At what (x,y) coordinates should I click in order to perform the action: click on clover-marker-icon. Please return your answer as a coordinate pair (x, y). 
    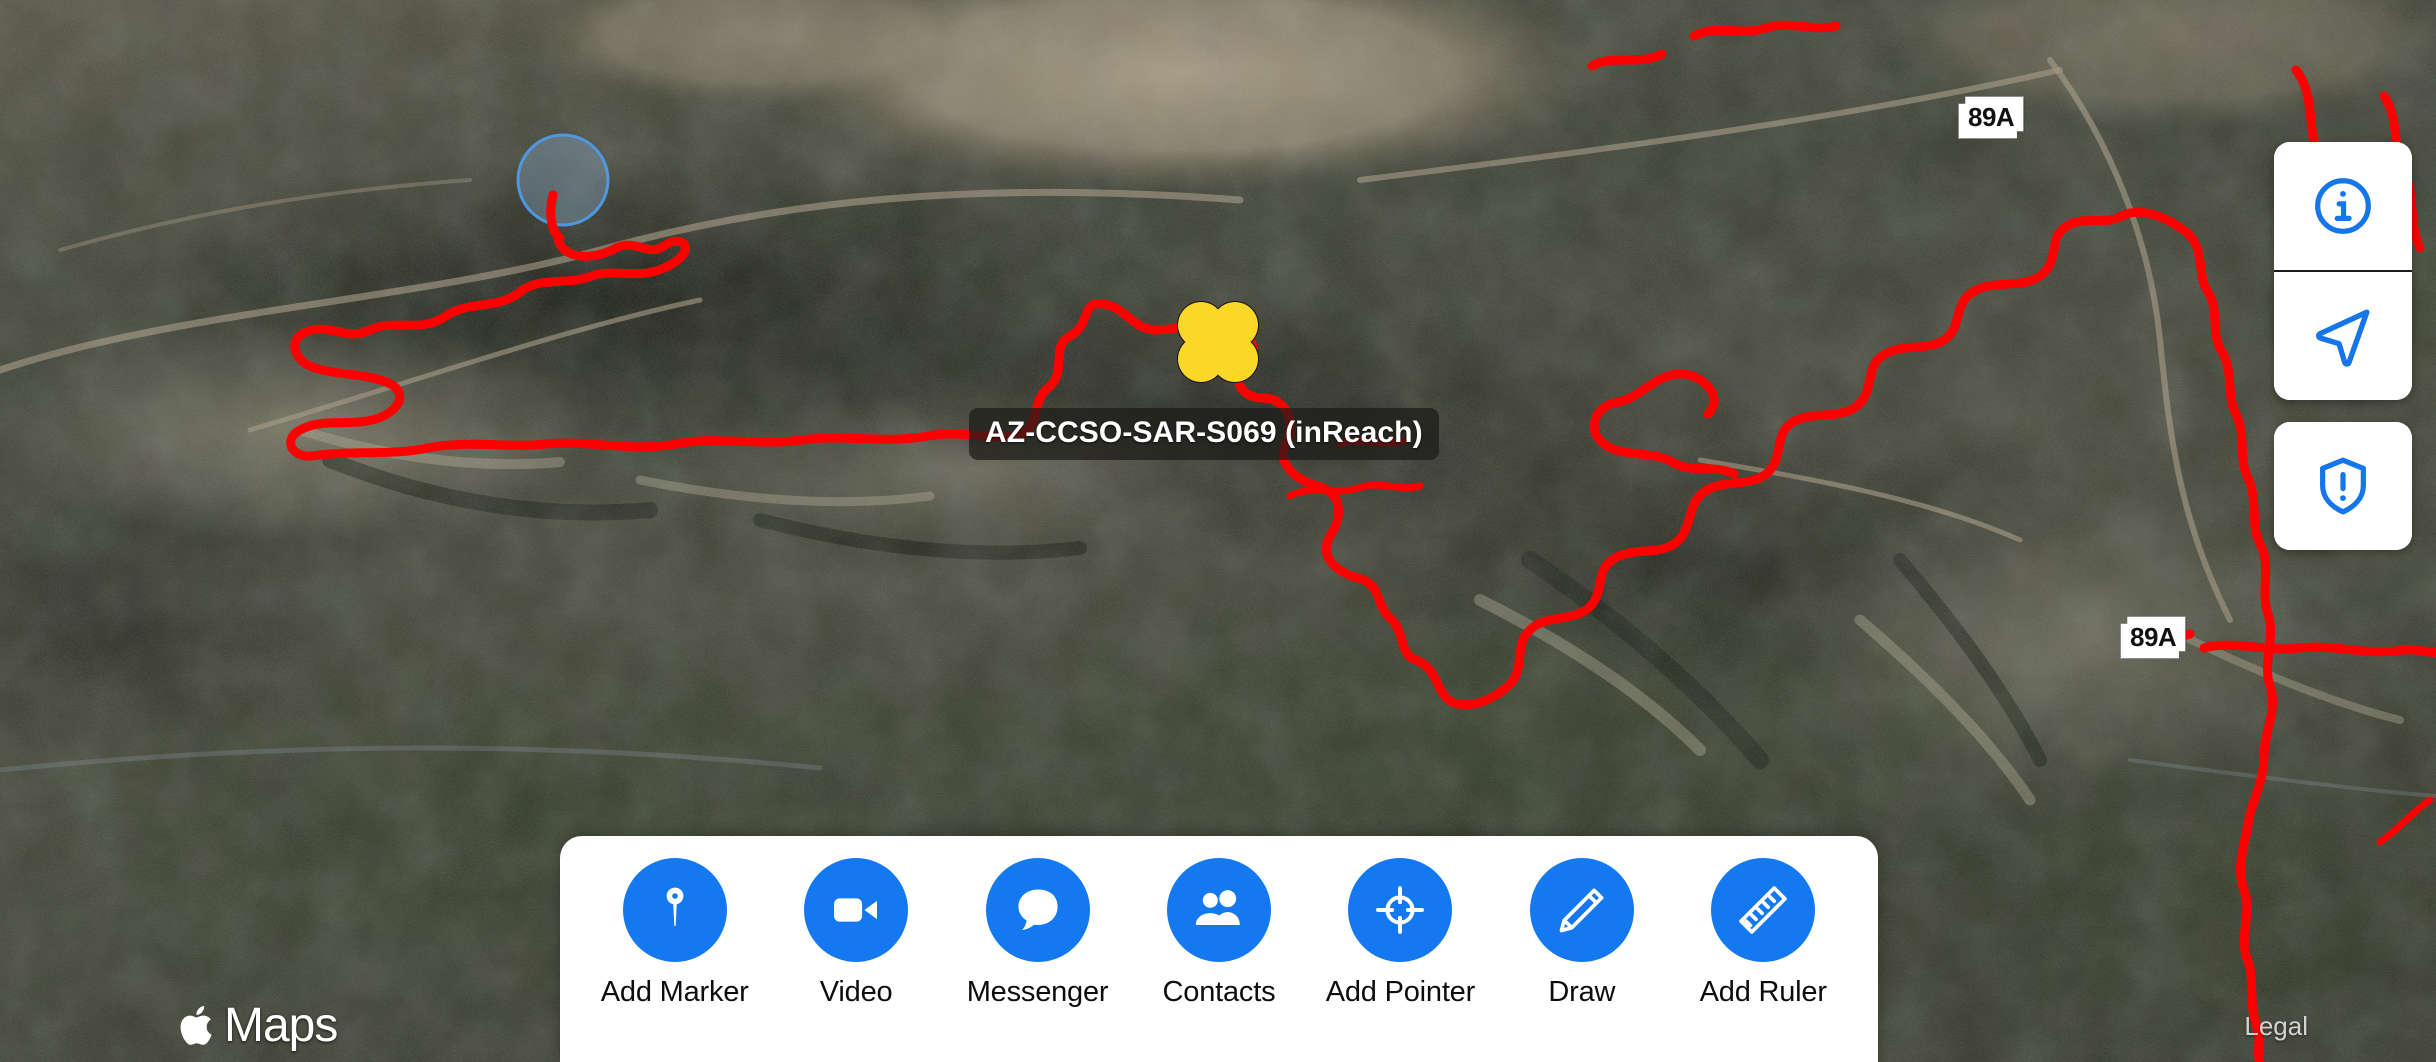
    Looking at the image, I should click on (1218, 342).